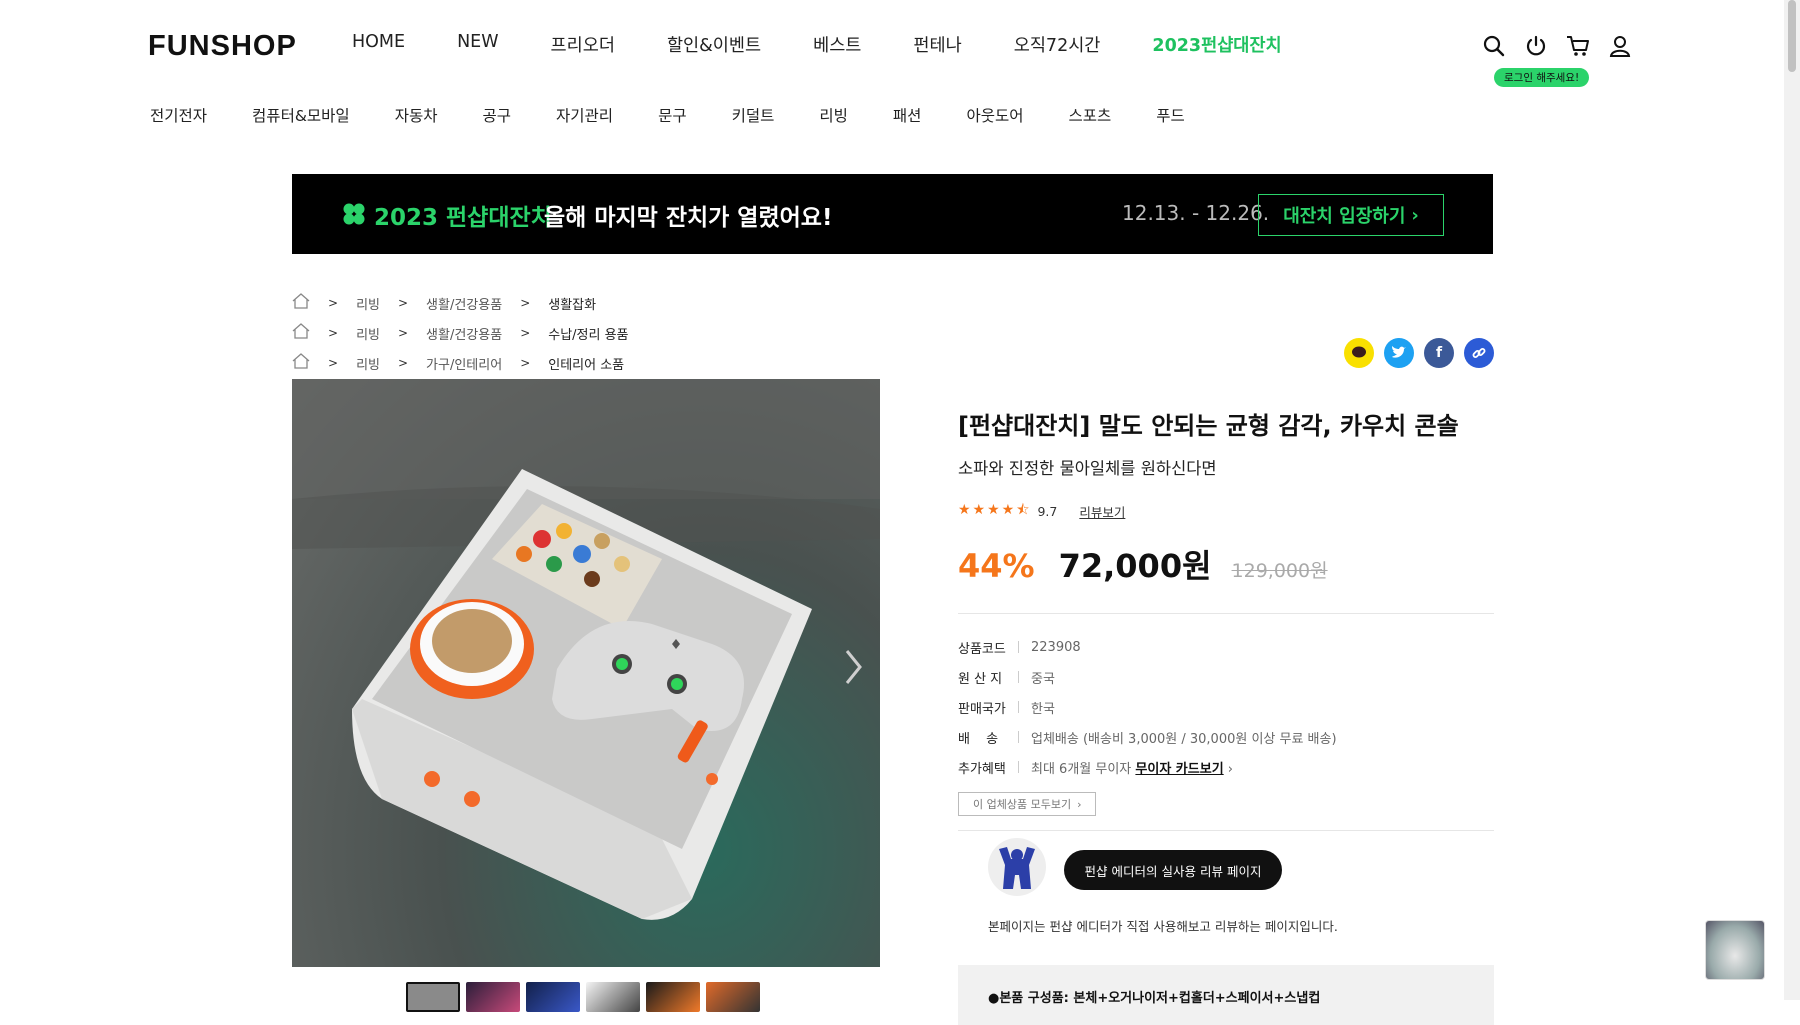  I want to click on banner-subtitle: 올해 마지막 잔치가 열렸어요!, so click(688, 218).